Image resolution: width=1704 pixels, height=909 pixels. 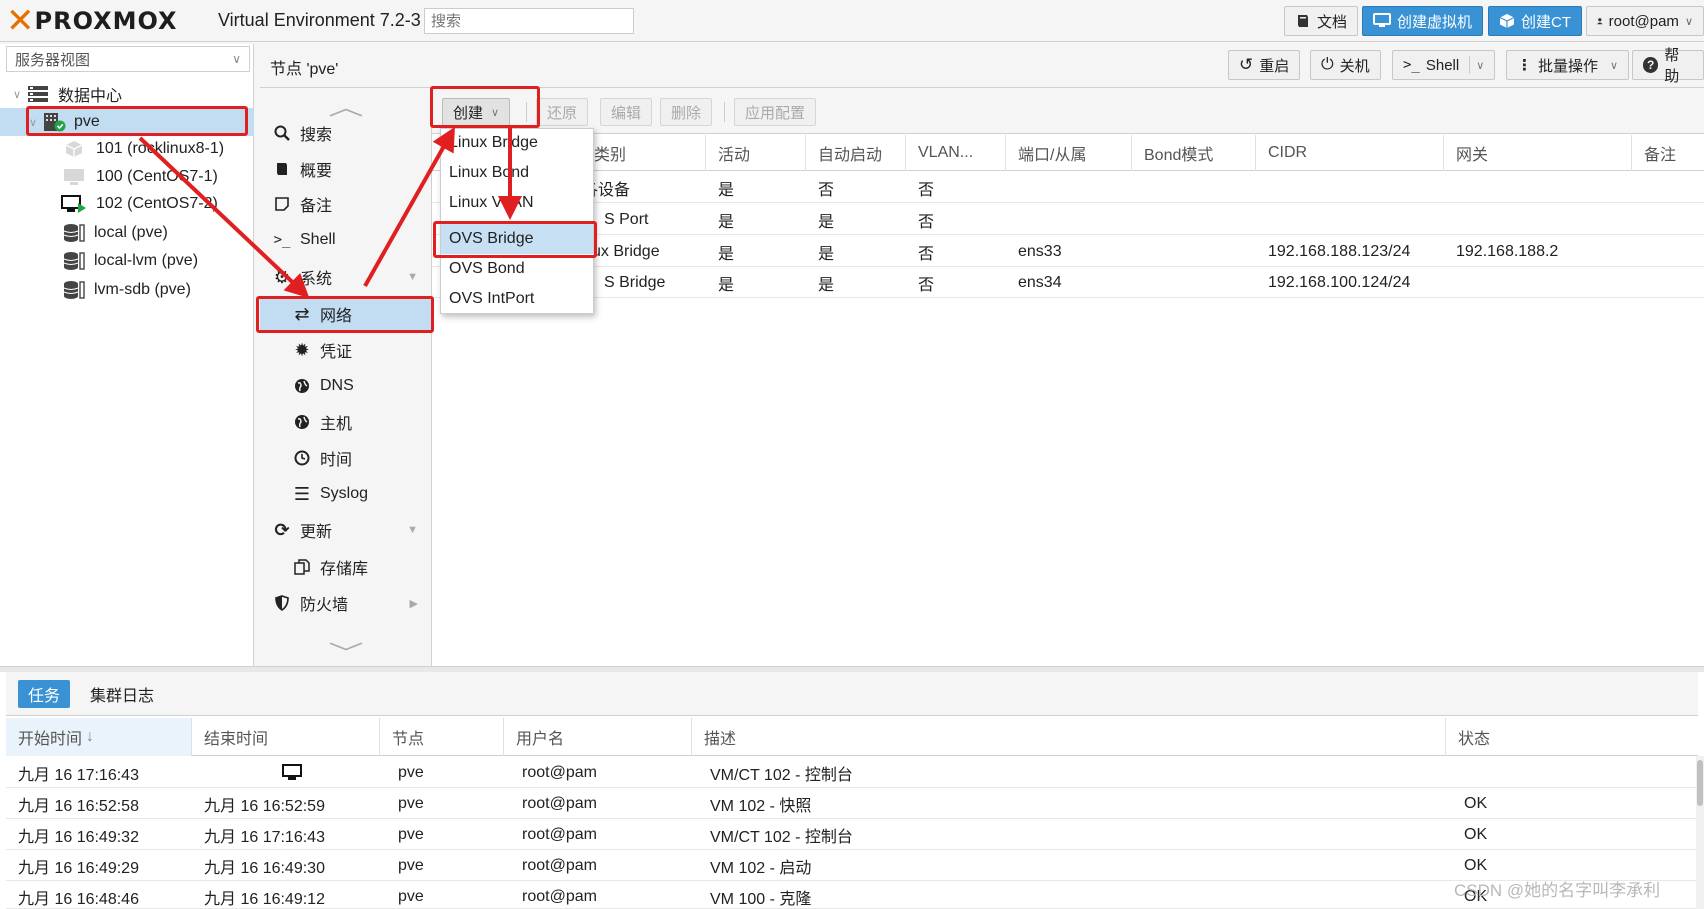 What do you see at coordinates (1557, 890) in the screenshot?
I see `watermark-text: CSDN @她的名字叫李承利` at bounding box center [1557, 890].